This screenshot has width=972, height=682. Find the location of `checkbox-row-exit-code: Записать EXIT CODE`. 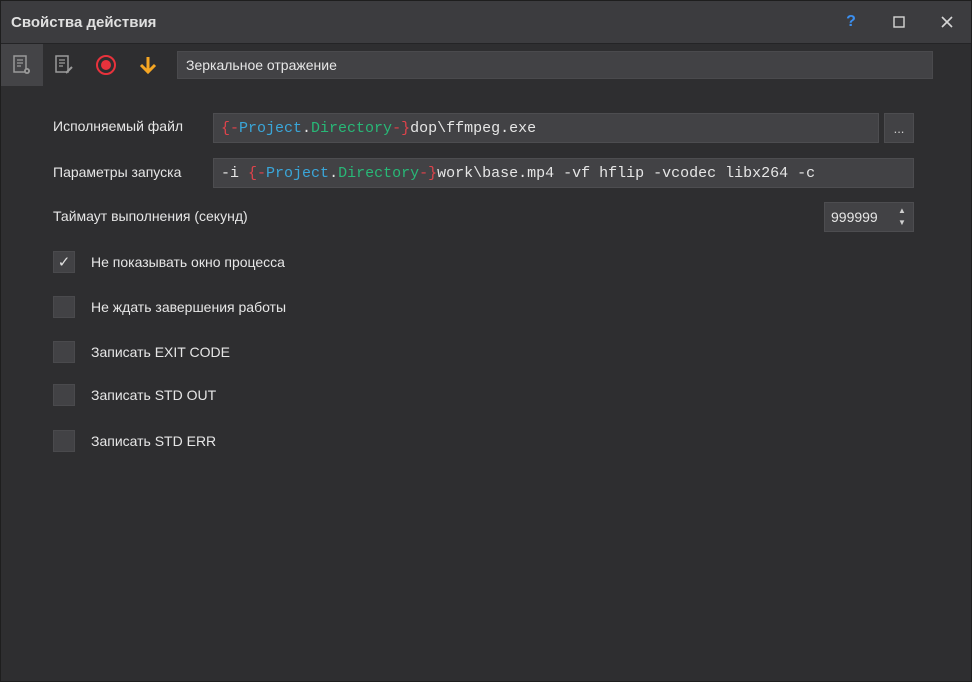

checkbox-row-exit-code: Записать EXIT CODE is located at coordinates (141, 352).